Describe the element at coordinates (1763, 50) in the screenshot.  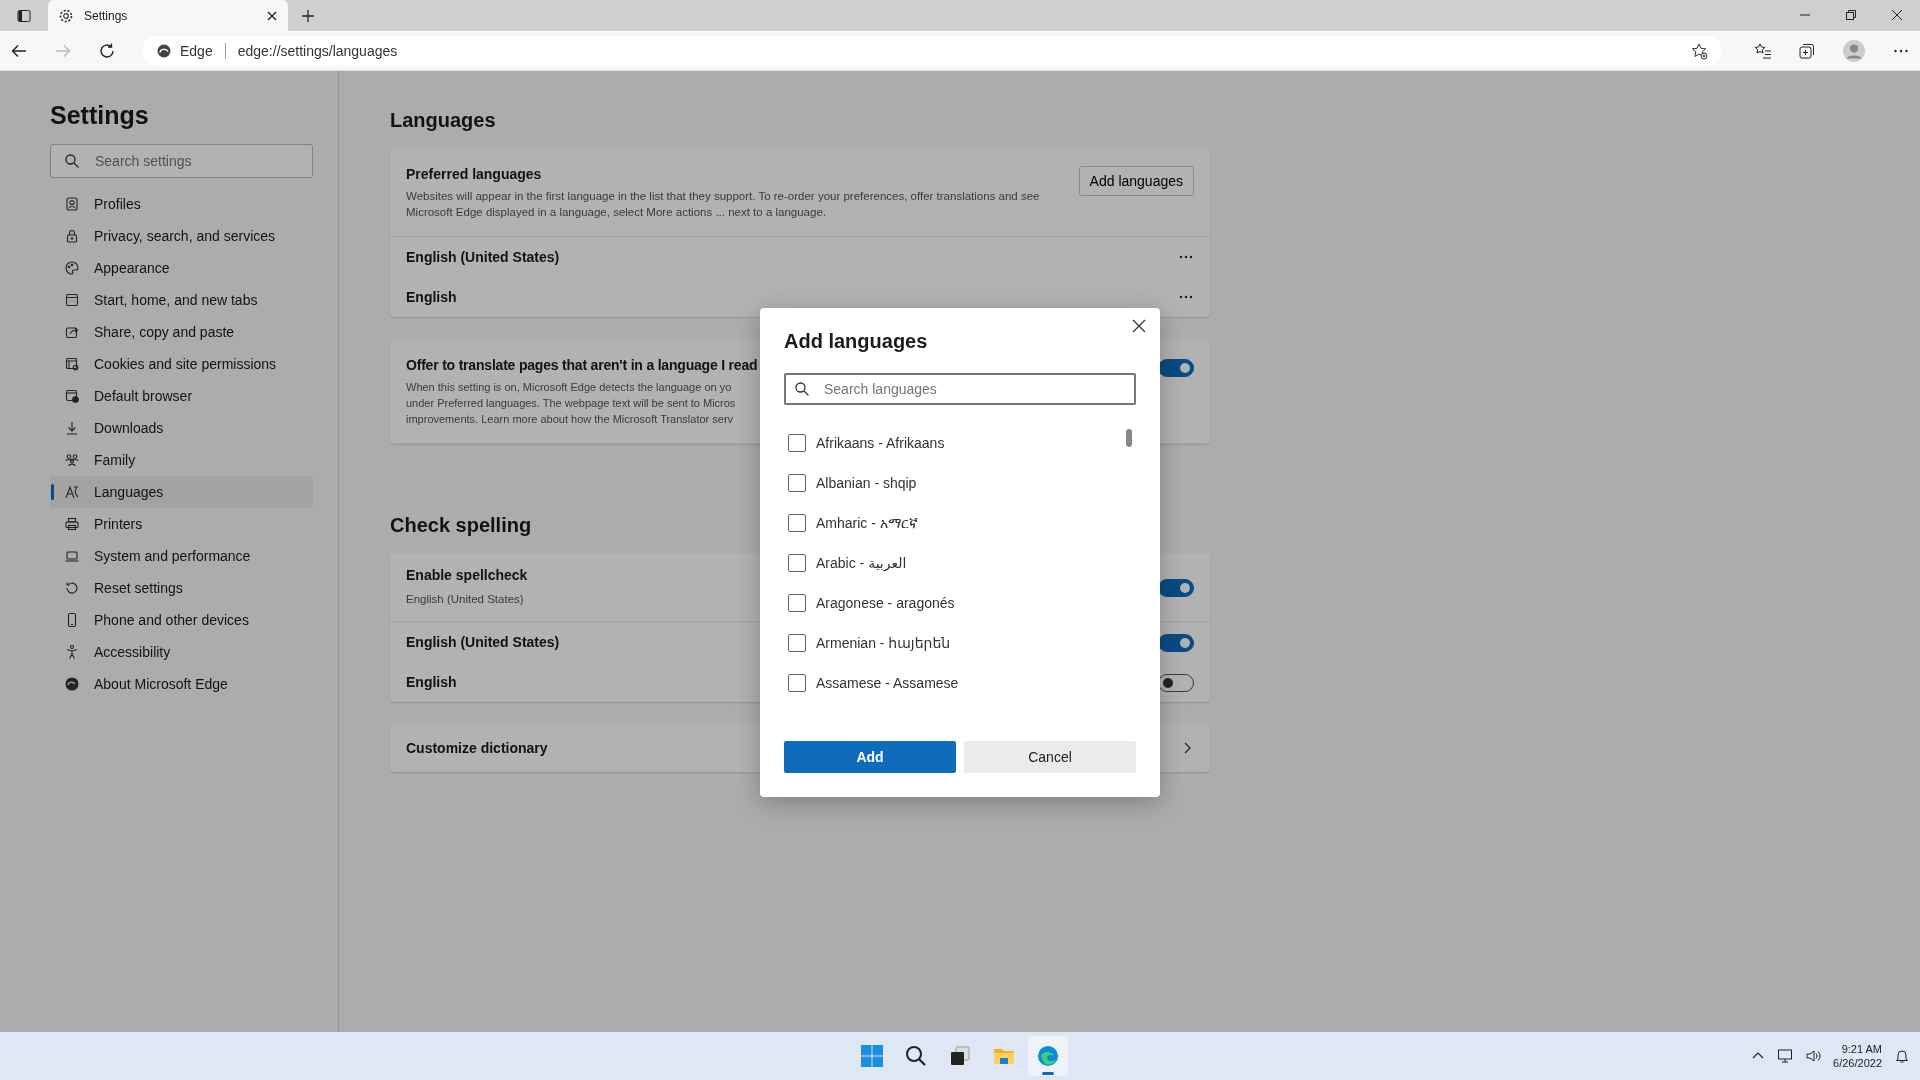
I see `favorites-icon` at that location.